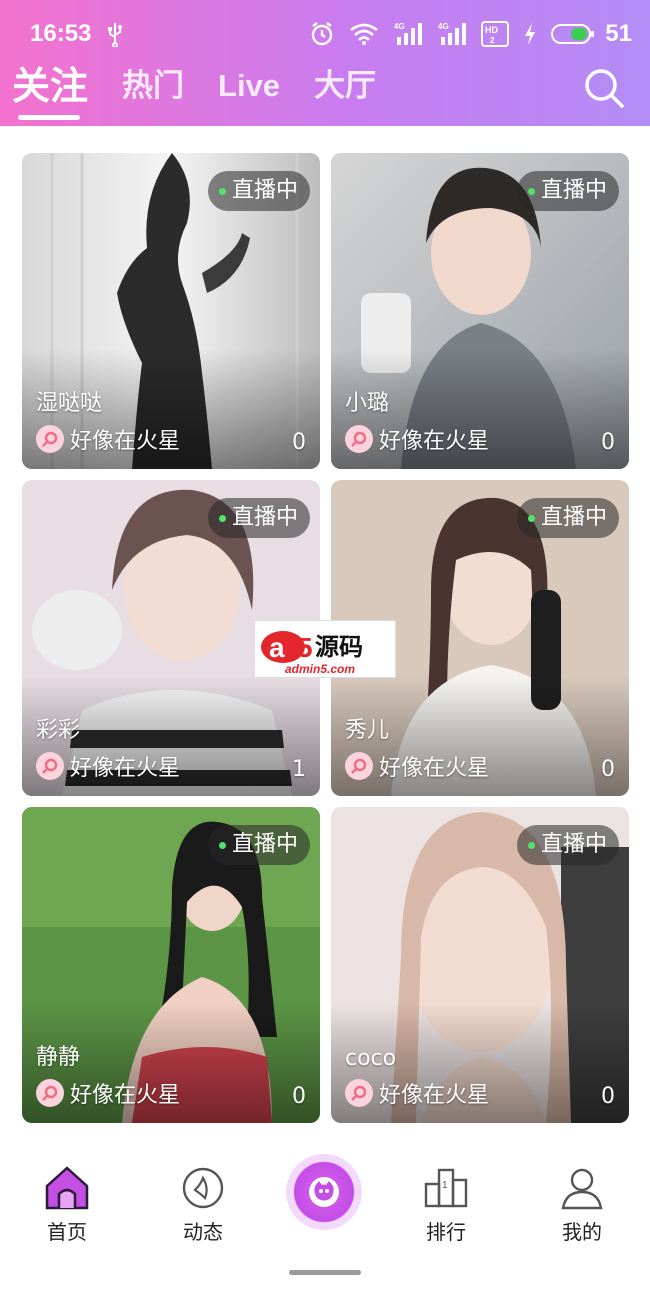  Describe the element at coordinates (573, 34) in the screenshot. I see `battery-icon` at that location.